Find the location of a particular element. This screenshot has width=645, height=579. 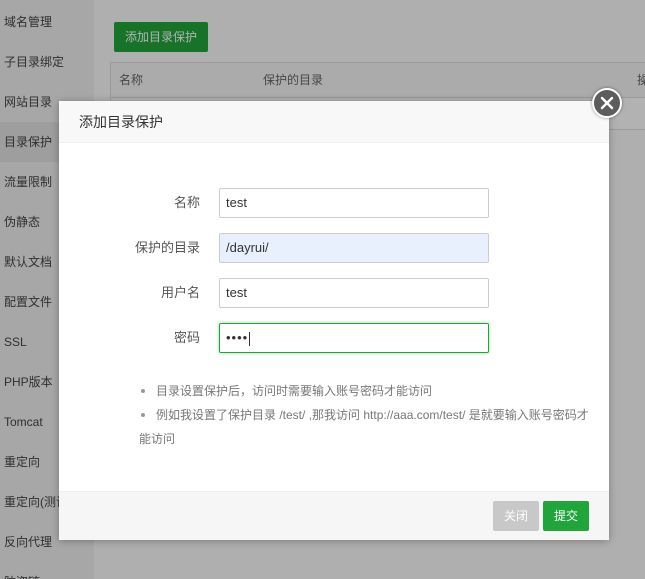

password-label: 密码 is located at coordinates (186, 337).